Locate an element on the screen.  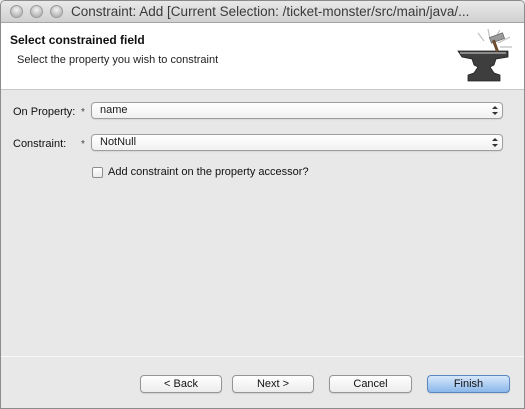
constraint-value: NotNull is located at coordinates (118, 142).